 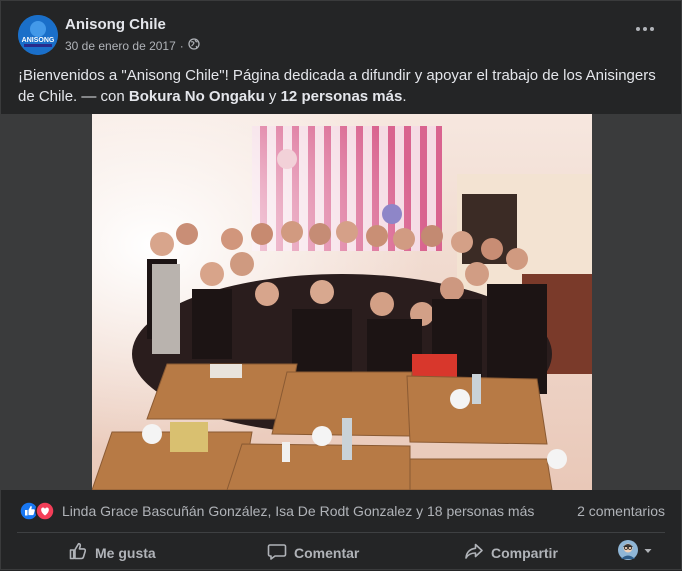 What do you see at coordinates (404, 96) in the screenshot?
I see `caption-end: .` at bounding box center [404, 96].